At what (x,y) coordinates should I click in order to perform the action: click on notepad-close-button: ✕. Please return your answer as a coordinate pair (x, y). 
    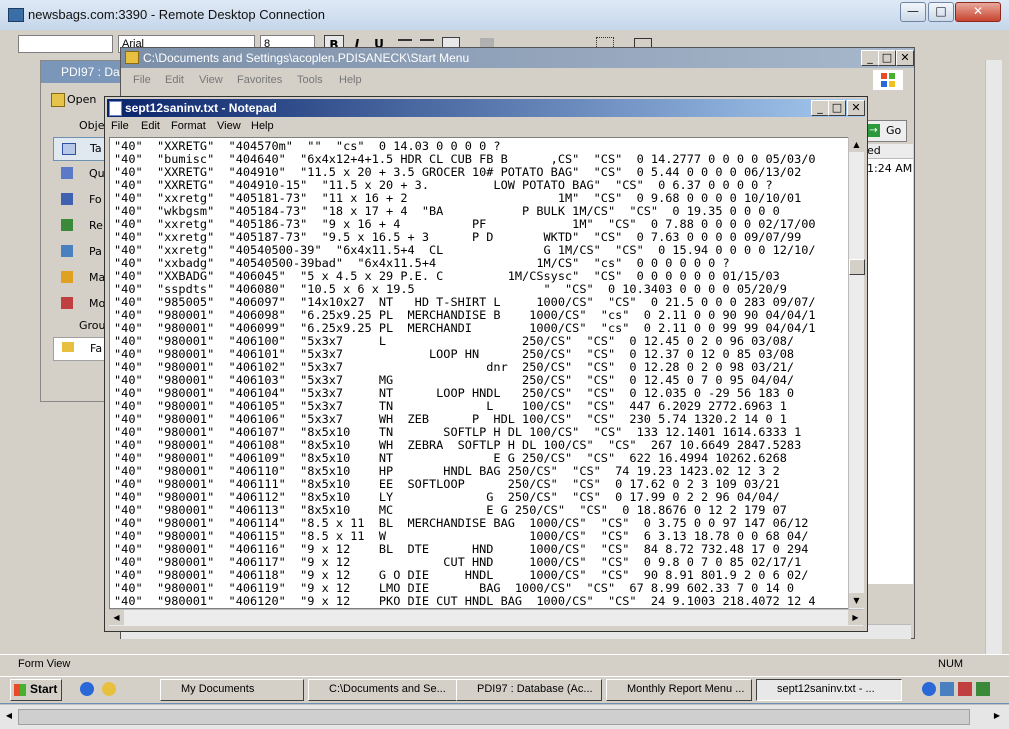
    Looking at the image, I should click on (856, 108).